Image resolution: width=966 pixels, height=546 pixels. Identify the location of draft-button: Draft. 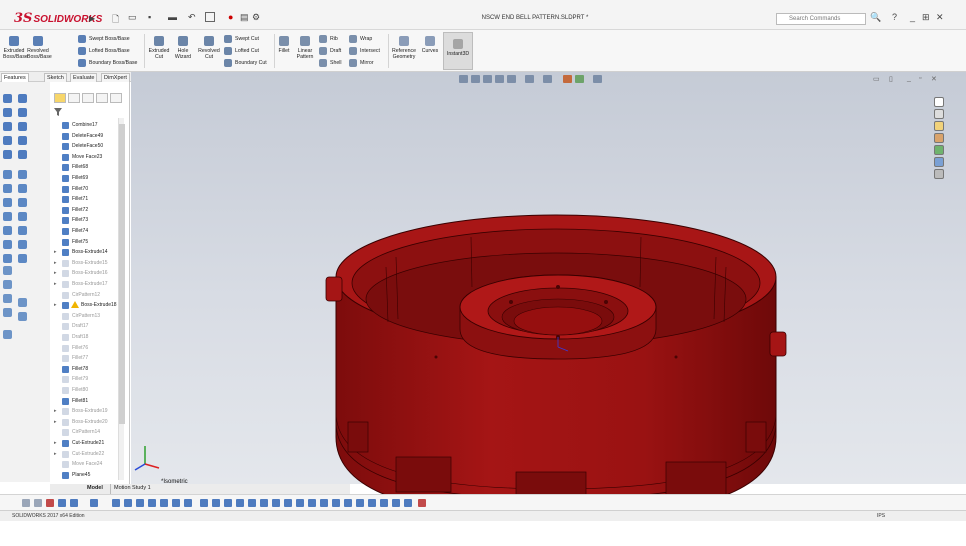
(330, 51).